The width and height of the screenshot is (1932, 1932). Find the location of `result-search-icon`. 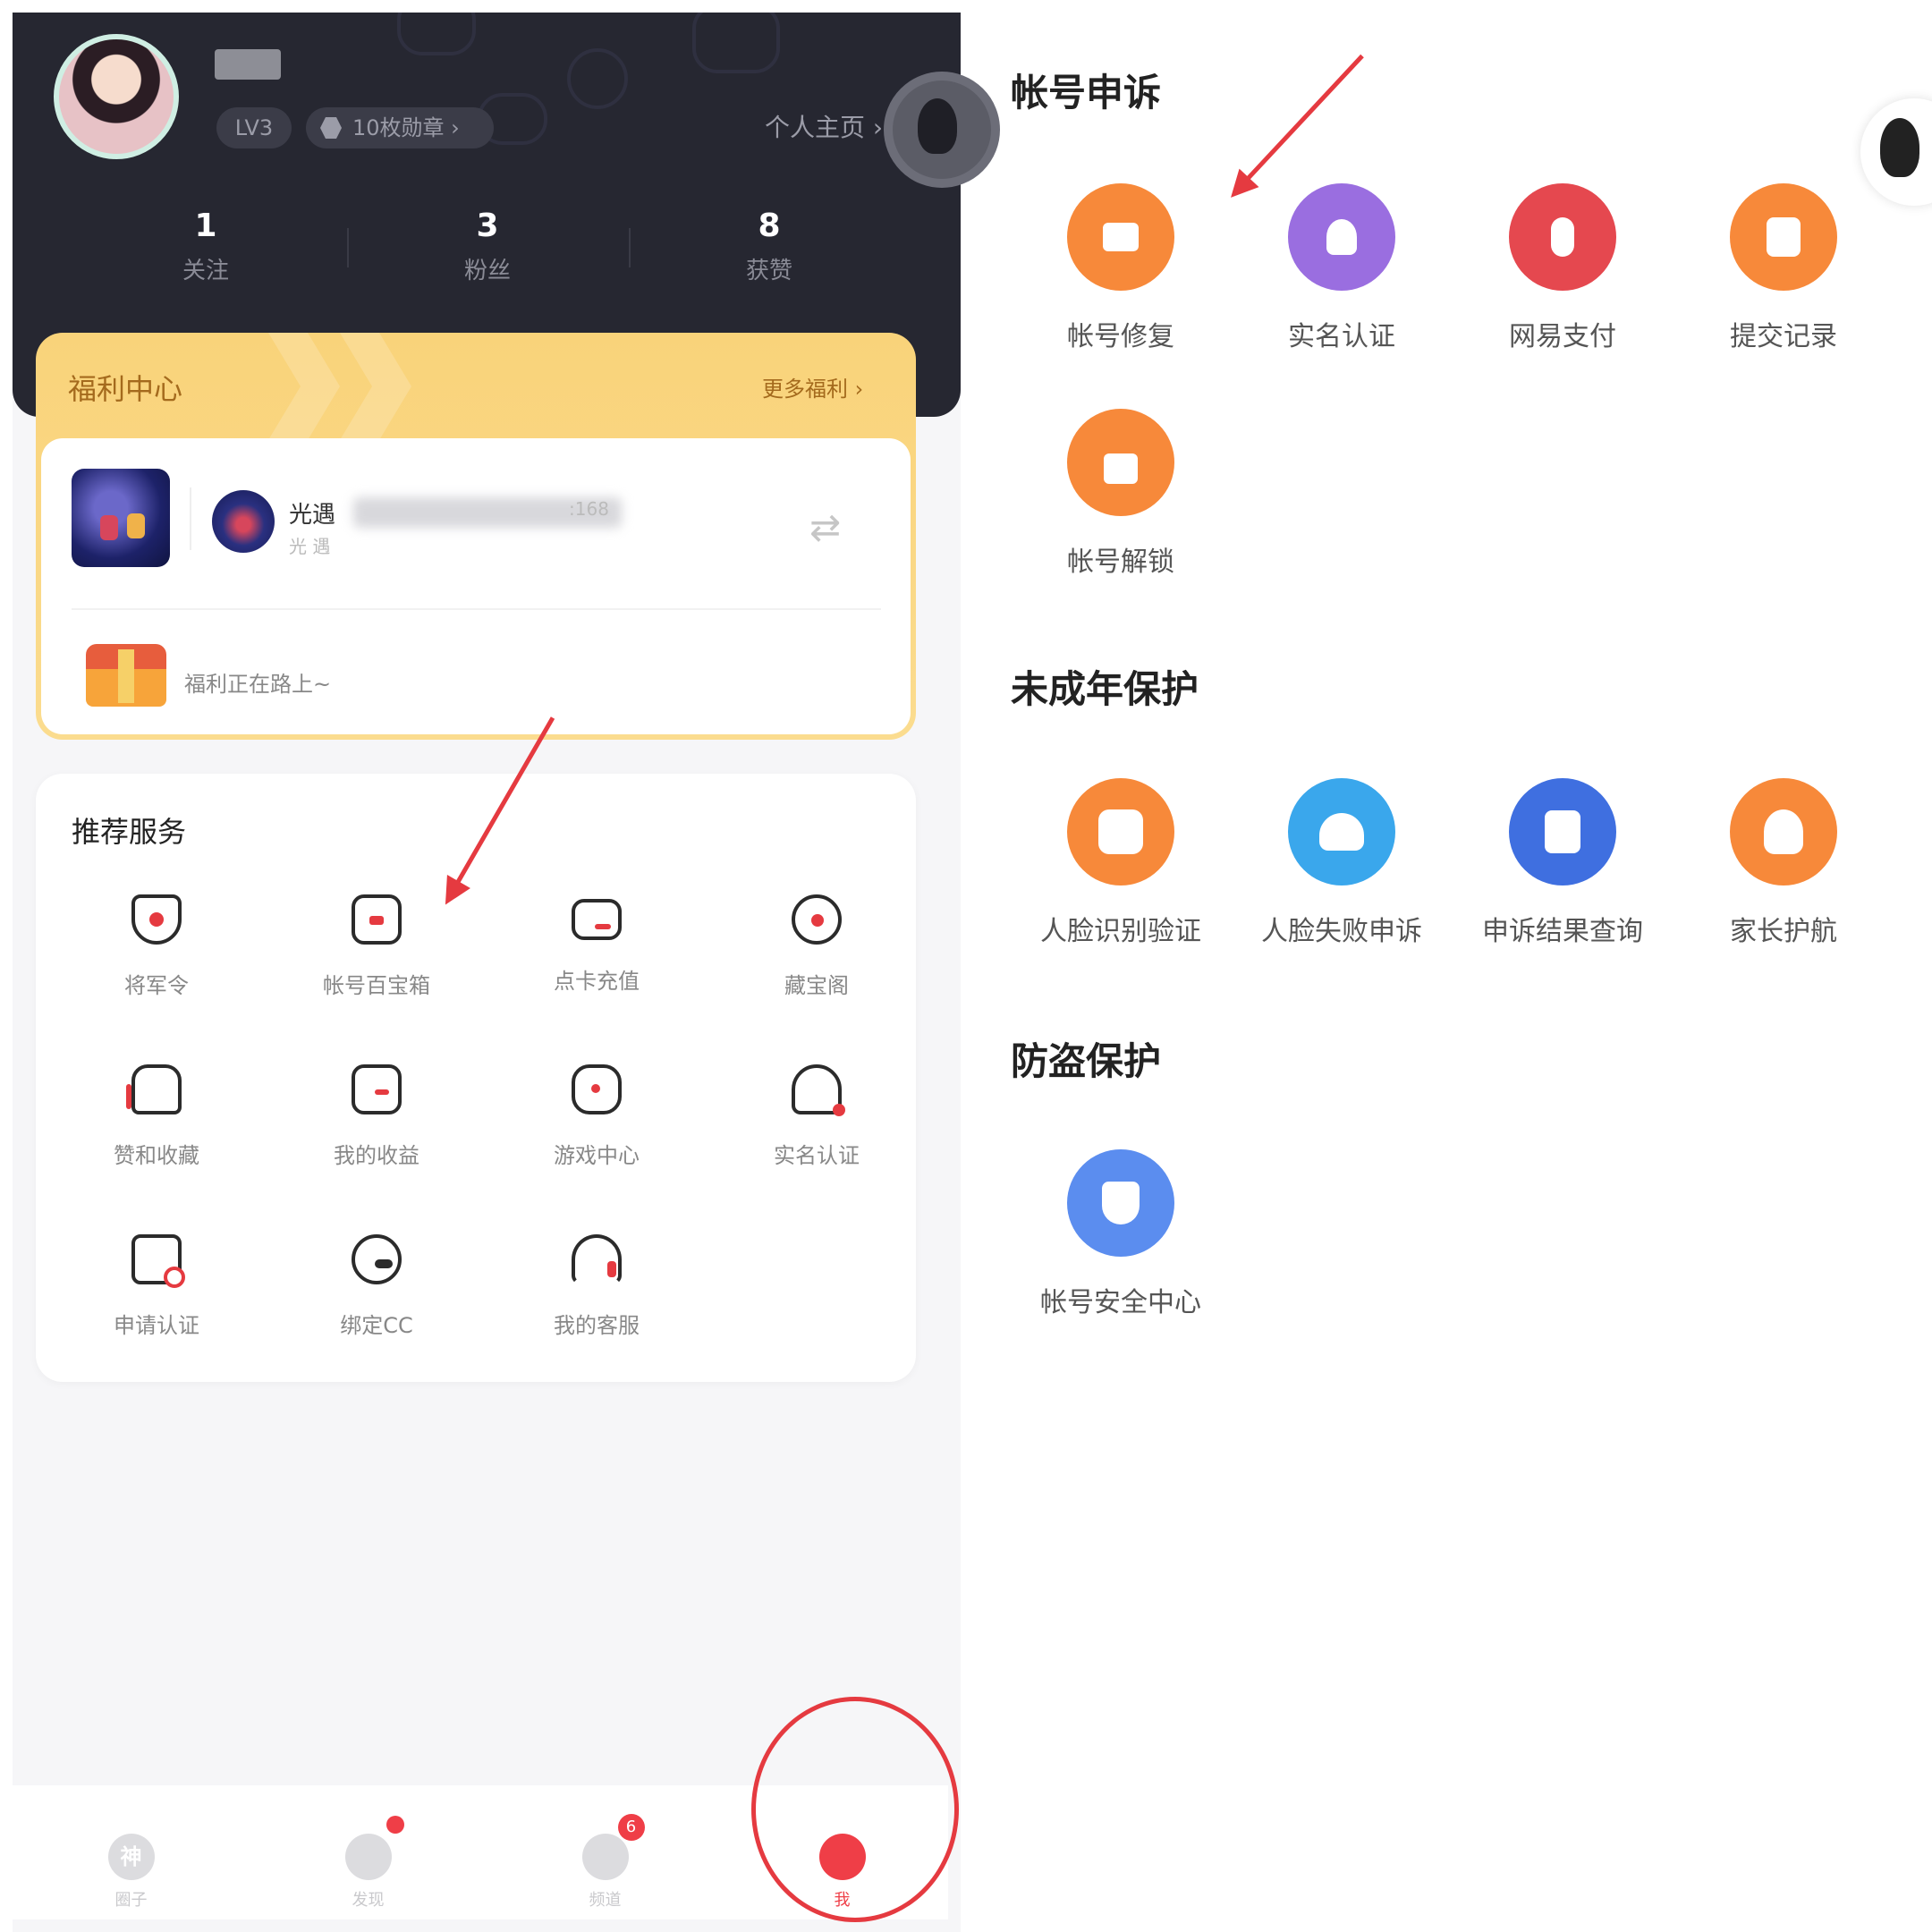

result-search-icon is located at coordinates (1562, 832).